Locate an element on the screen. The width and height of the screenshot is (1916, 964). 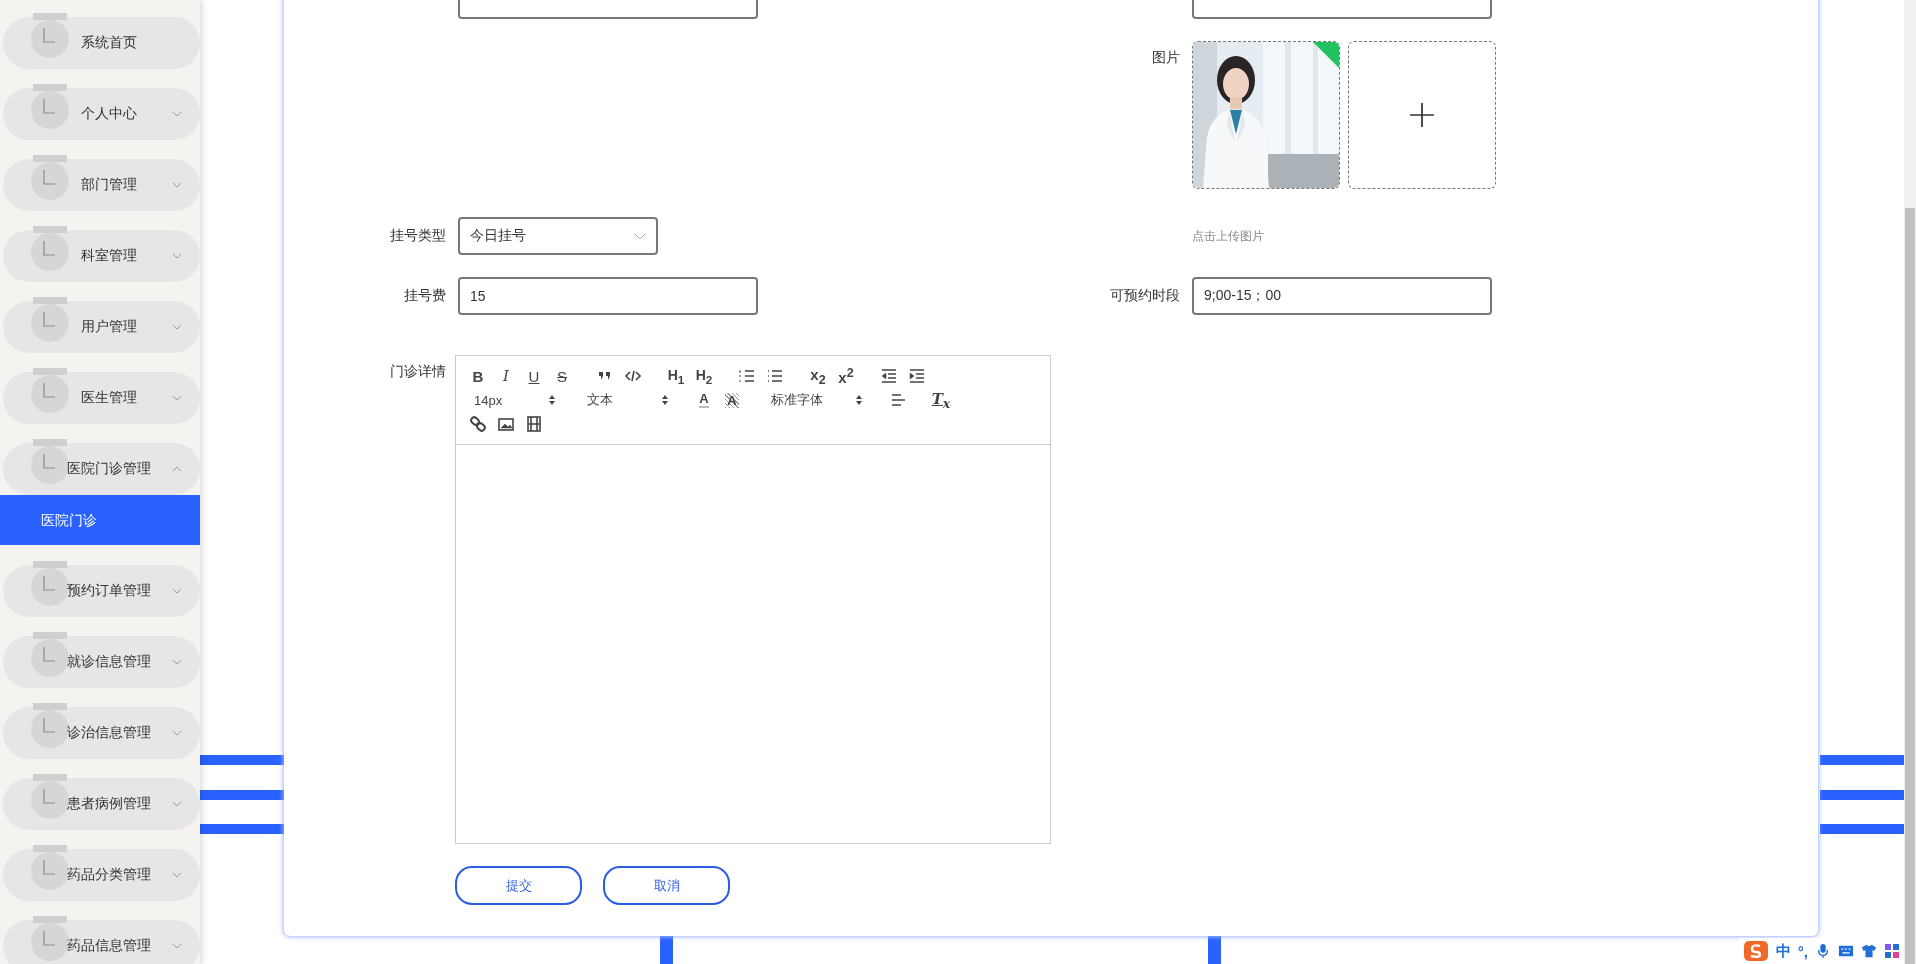
indent-icon is located at coordinates (917, 376).